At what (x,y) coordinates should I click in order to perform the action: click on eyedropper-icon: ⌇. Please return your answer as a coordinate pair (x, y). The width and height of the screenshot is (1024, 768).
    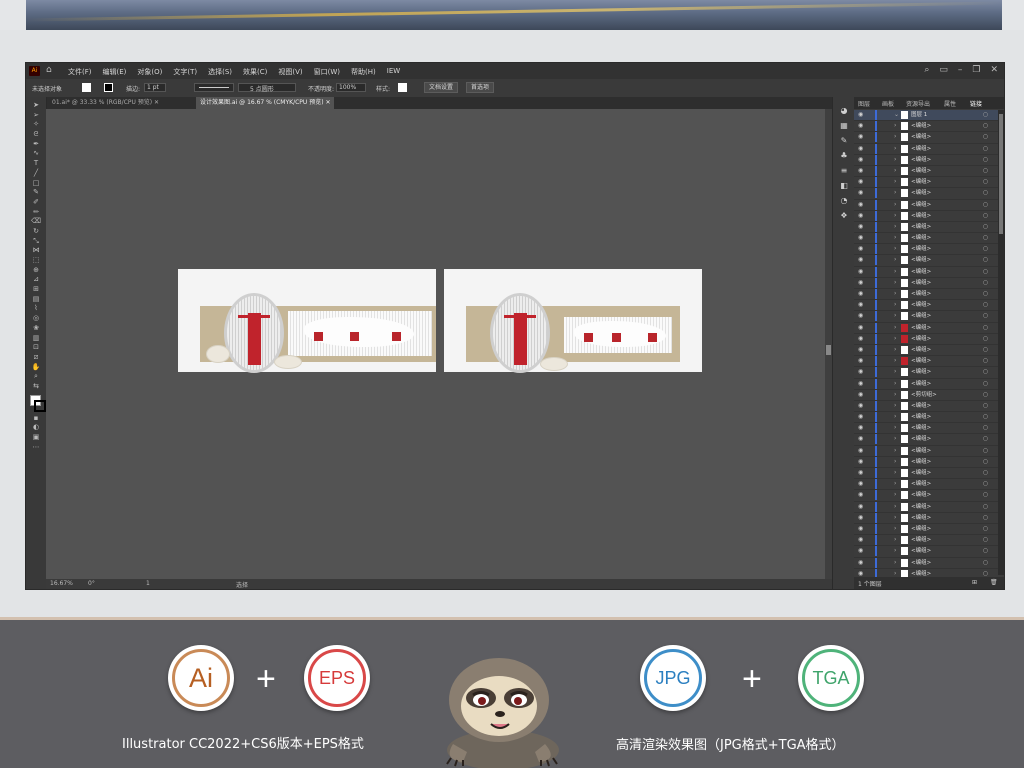
    Looking at the image, I should click on (36, 309).